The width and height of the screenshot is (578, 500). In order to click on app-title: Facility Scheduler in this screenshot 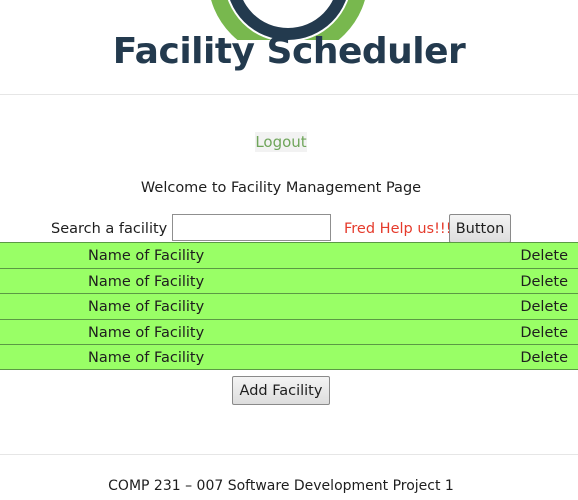, I will do `click(289, 51)`.